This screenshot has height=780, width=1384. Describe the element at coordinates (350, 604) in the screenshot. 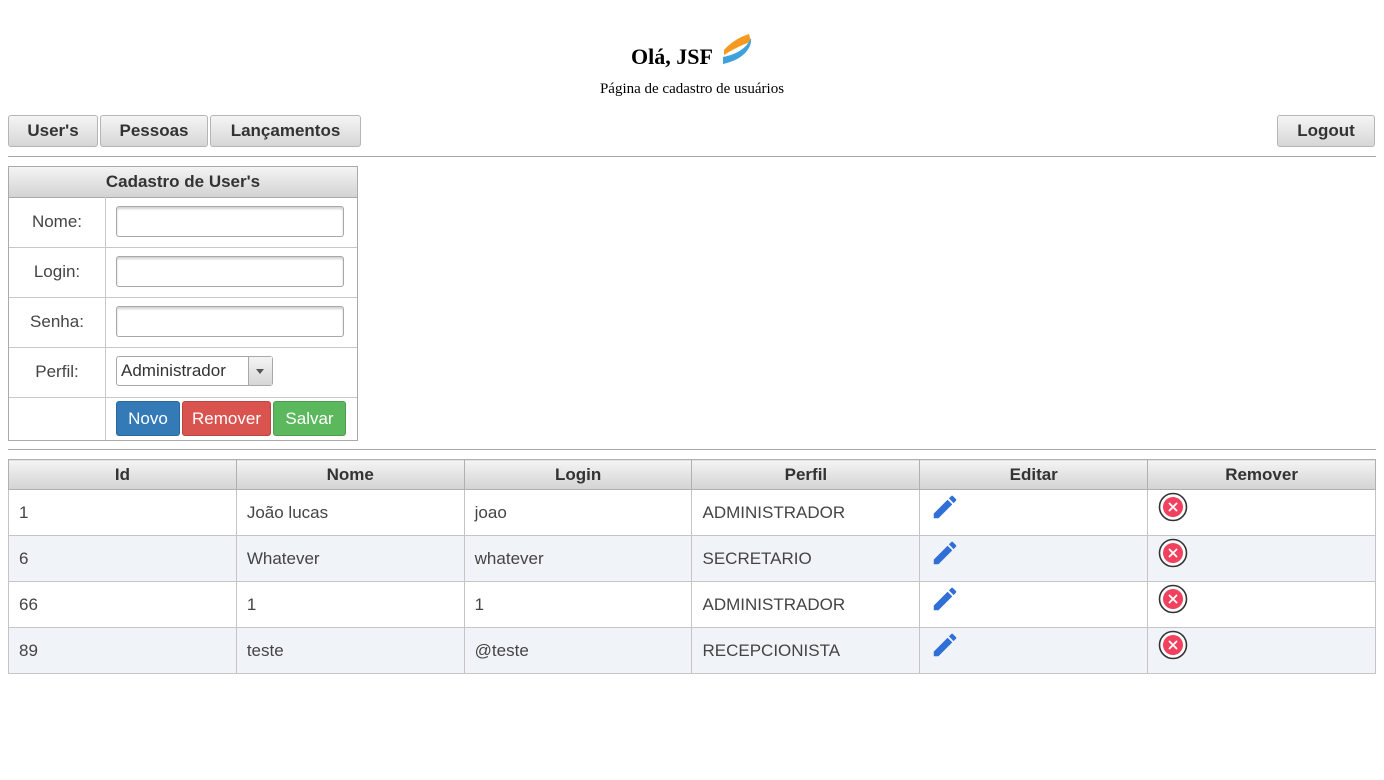

I see `cell-nome: 1` at that location.